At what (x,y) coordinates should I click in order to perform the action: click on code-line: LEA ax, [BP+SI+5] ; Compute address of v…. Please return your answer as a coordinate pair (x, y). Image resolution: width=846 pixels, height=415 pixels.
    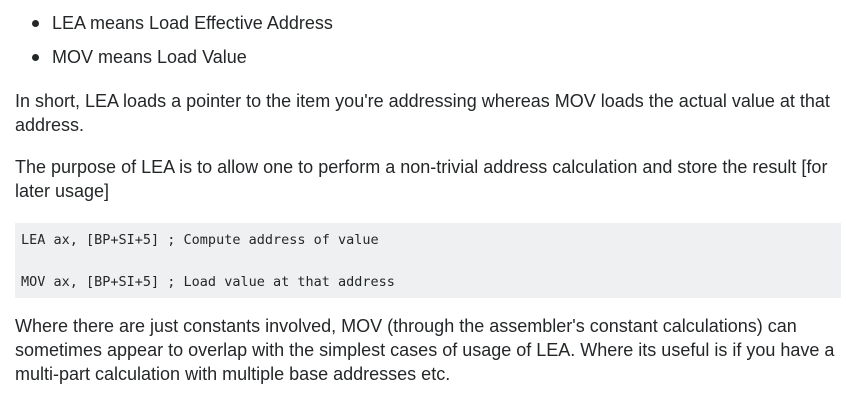
    Looking at the image, I should click on (200, 240).